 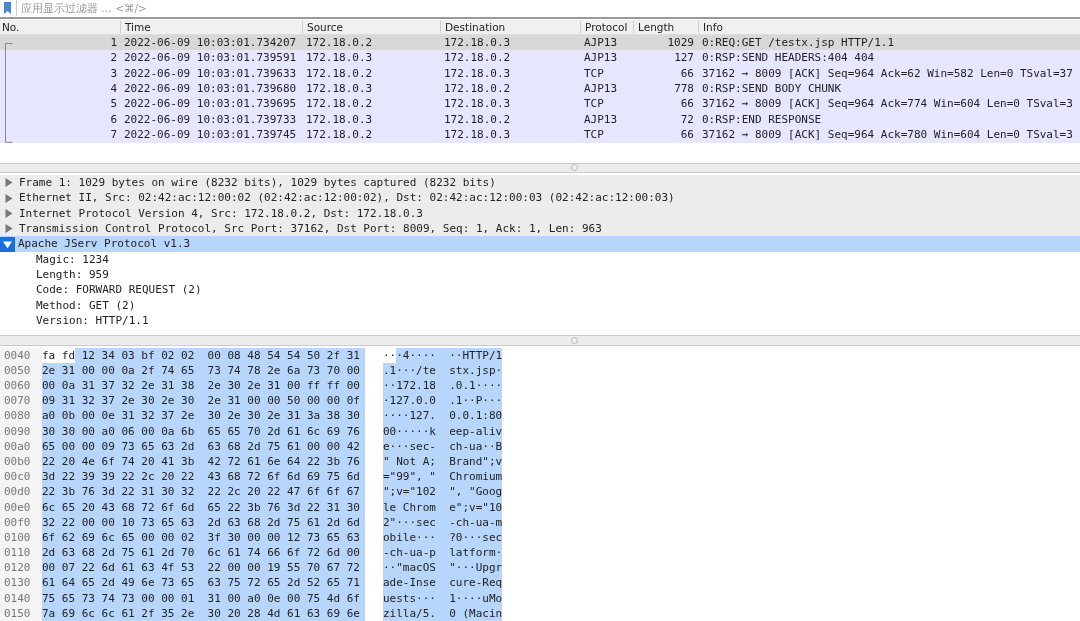 I want to click on tree-item-label: Frame 1: 1029 bytes on wire (8232 bits), 1029 bytes captured (8232 bits), so click(x=257, y=183).